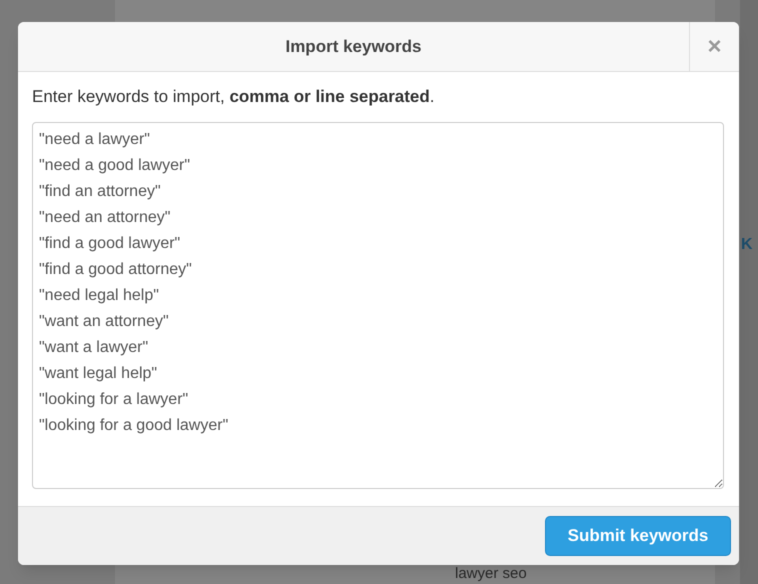 The width and height of the screenshot is (758, 584). What do you see at coordinates (747, 245) in the screenshot?
I see `link-text: K` at bounding box center [747, 245].